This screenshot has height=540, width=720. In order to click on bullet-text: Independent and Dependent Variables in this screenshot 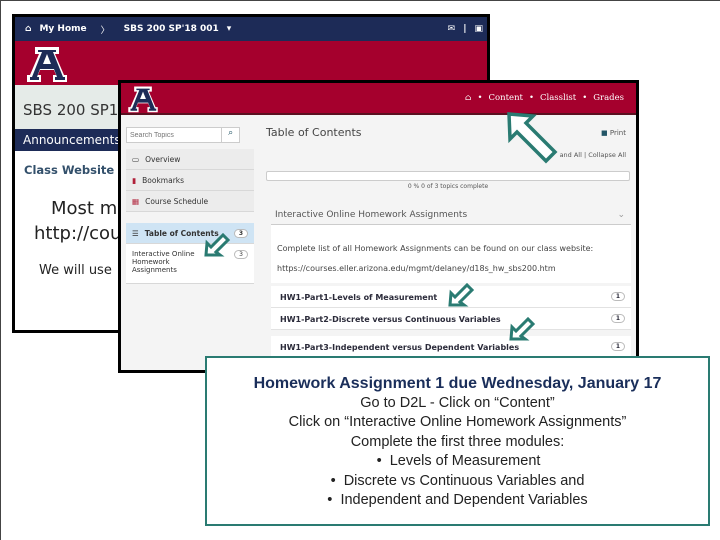, I will do `click(464, 500)`.